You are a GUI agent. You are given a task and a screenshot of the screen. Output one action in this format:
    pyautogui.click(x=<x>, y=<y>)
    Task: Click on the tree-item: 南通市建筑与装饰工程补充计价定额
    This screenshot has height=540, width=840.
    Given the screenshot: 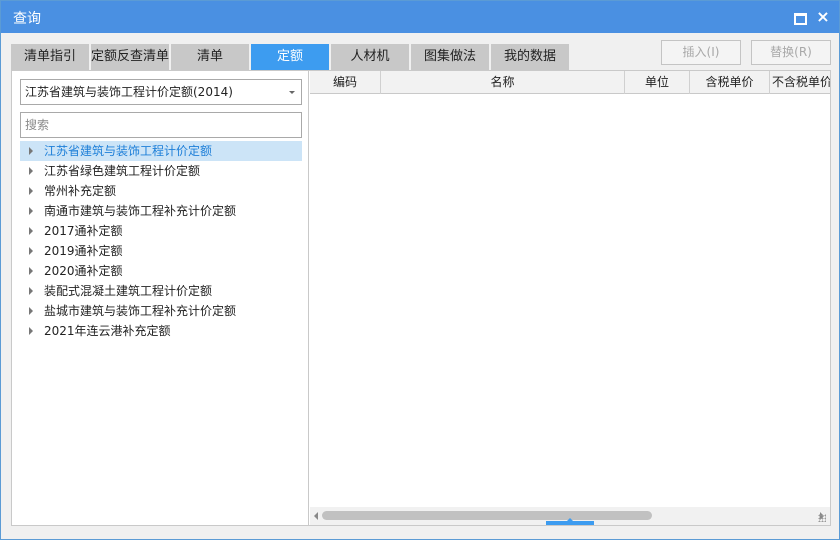 What is the action you would take?
    pyautogui.click(x=161, y=211)
    